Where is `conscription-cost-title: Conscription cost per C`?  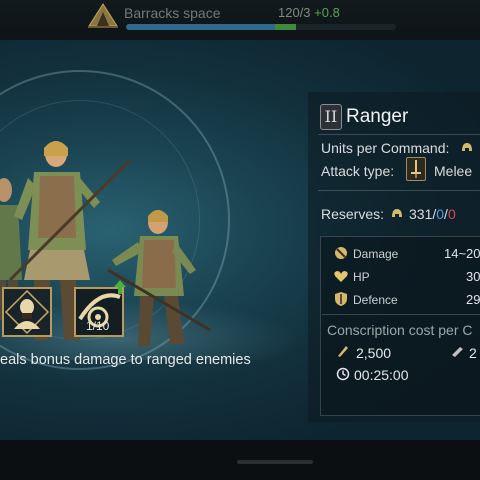 conscription-cost-title: Conscription cost per C is located at coordinates (400, 330).